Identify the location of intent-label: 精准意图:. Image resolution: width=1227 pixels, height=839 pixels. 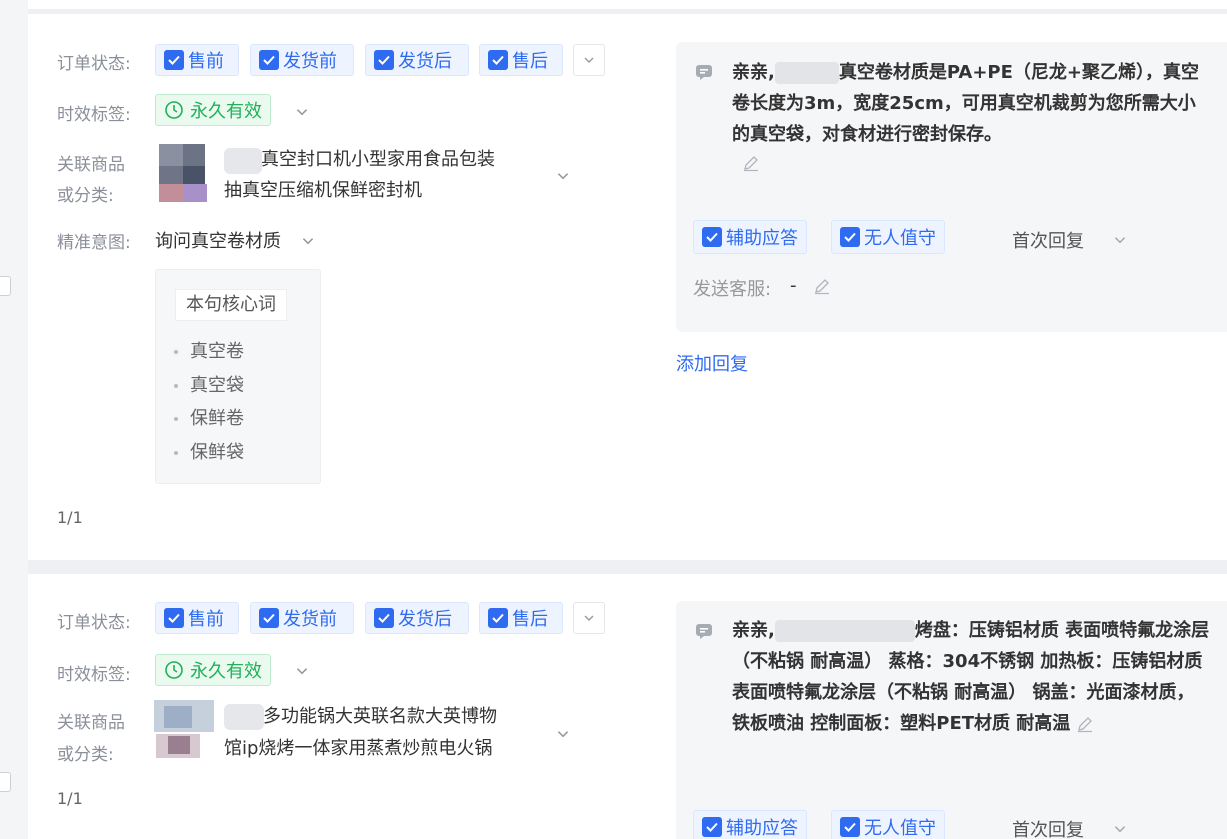
(94, 243).